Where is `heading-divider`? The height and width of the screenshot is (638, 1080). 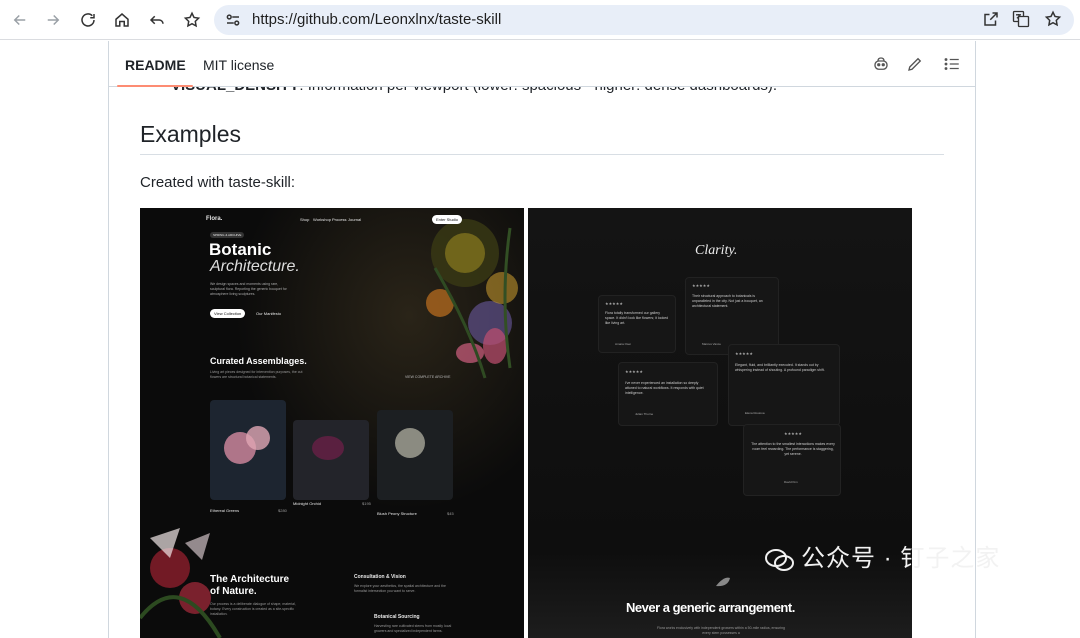
heading-divider is located at coordinates (542, 154).